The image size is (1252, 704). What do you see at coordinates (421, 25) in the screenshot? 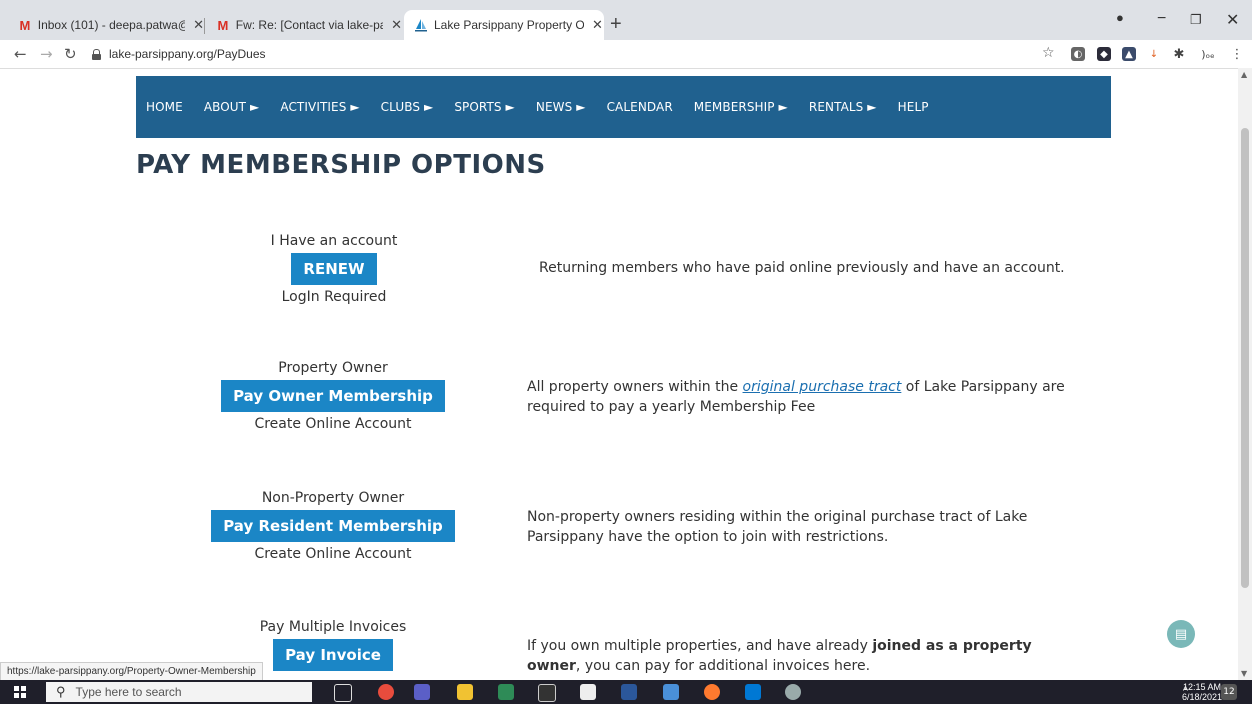
I see `sailboat-icon` at bounding box center [421, 25].